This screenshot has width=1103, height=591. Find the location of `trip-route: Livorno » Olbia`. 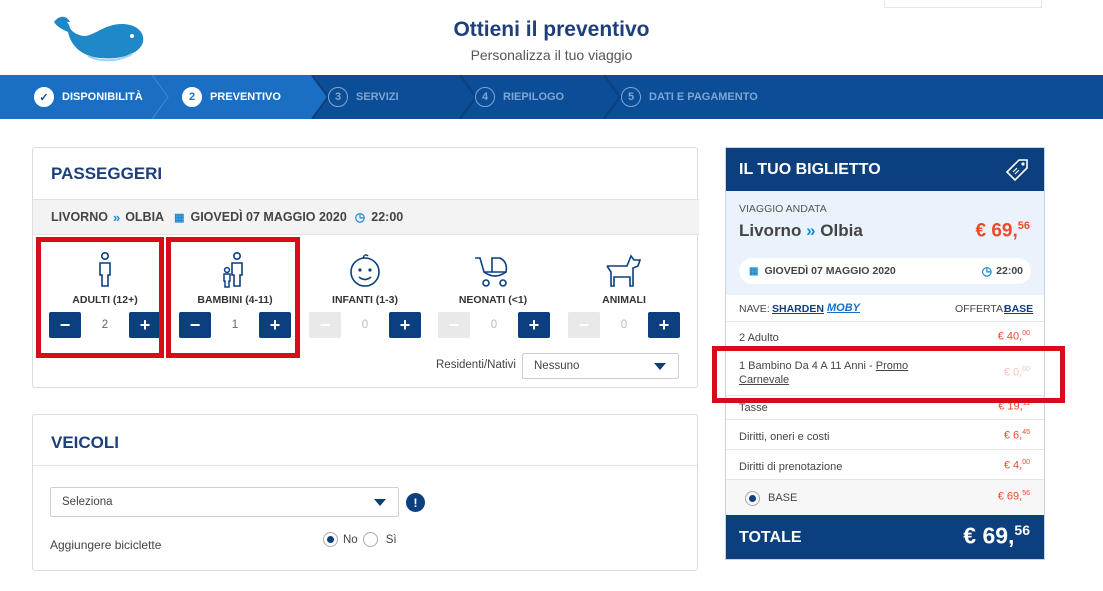

trip-route: Livorno » Olbia is located at coordinates (801, 231).